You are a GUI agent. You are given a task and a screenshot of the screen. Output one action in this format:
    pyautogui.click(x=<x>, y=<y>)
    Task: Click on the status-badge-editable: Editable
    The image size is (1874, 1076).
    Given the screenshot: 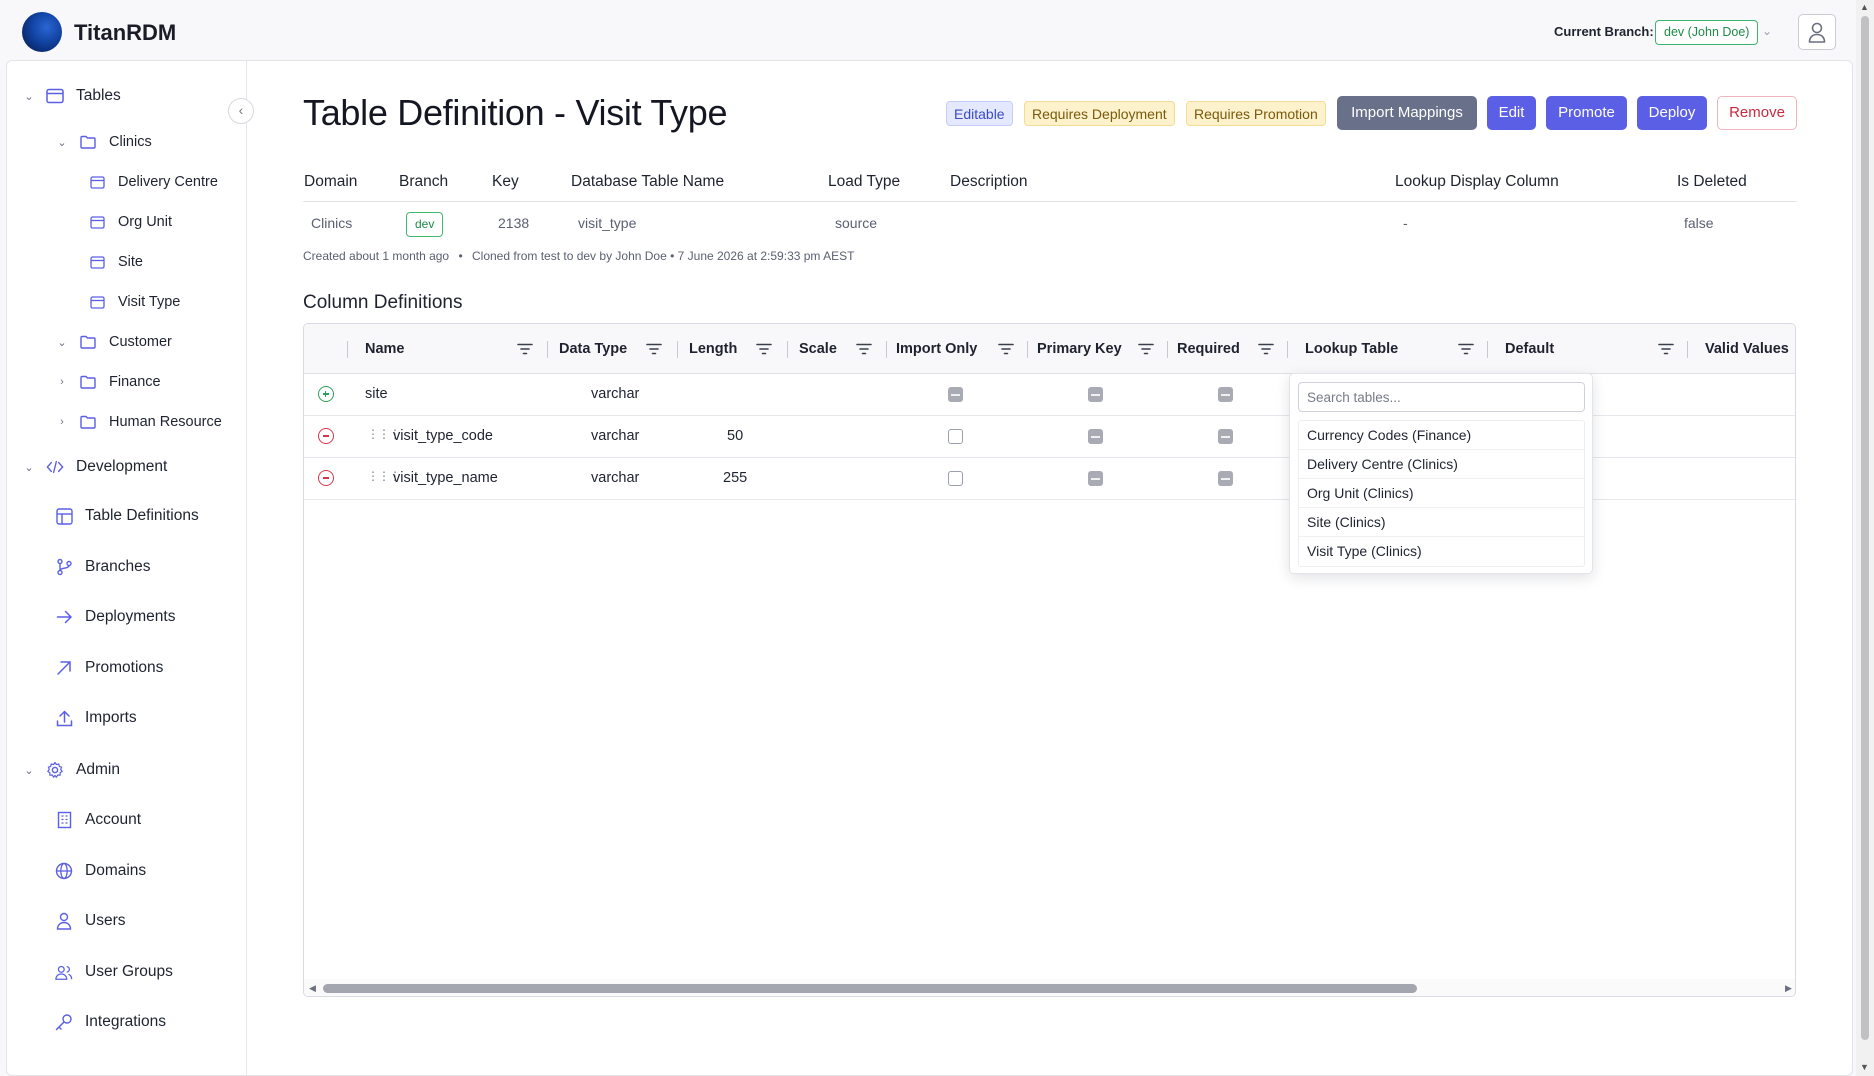 What is the action you would take?
    pyautogui.click(x=979, y=113)
    